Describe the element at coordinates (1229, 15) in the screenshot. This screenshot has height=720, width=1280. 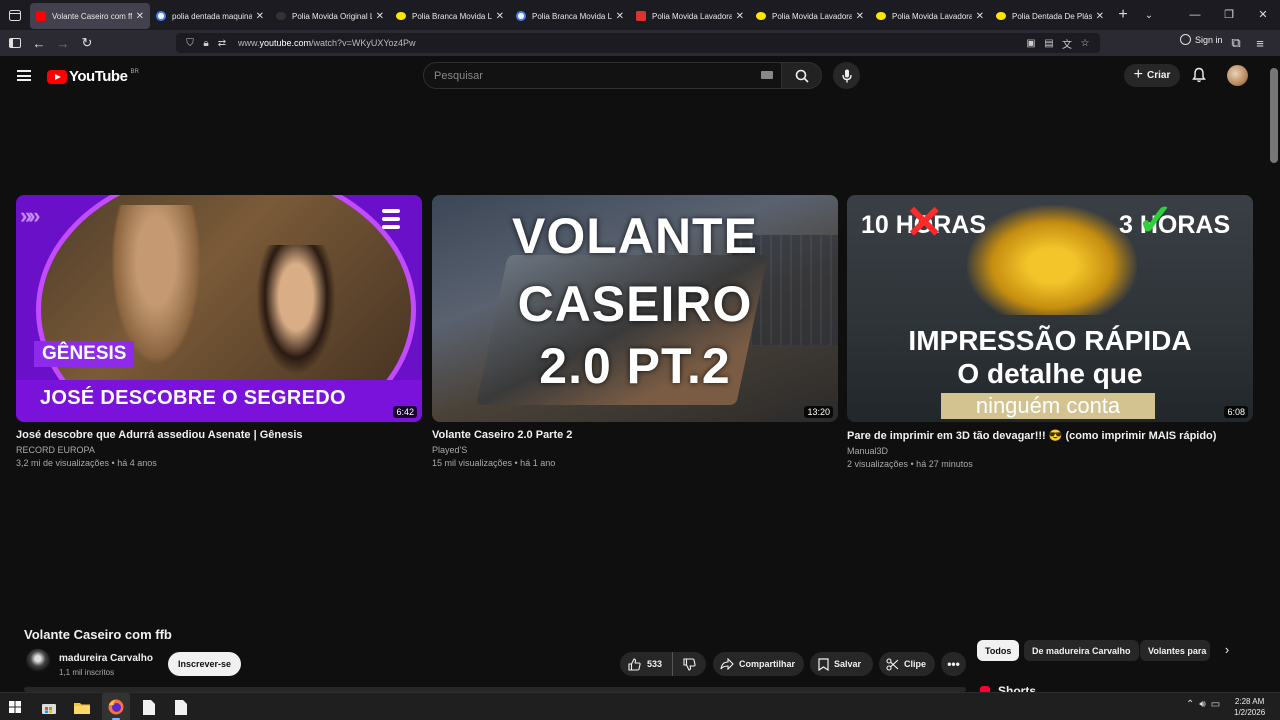
I see `restore-button: ❐` at that location.